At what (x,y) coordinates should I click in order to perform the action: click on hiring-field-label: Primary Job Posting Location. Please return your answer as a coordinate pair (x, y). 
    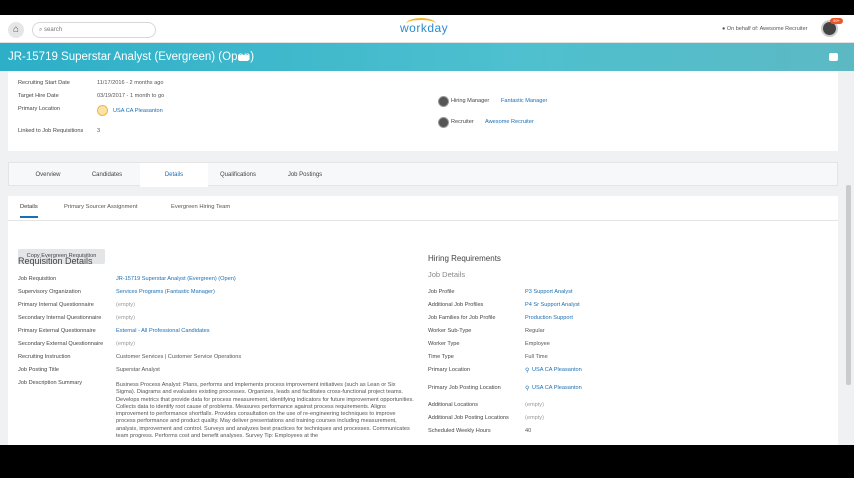
    Looking at the image, I should click on (464, 388).